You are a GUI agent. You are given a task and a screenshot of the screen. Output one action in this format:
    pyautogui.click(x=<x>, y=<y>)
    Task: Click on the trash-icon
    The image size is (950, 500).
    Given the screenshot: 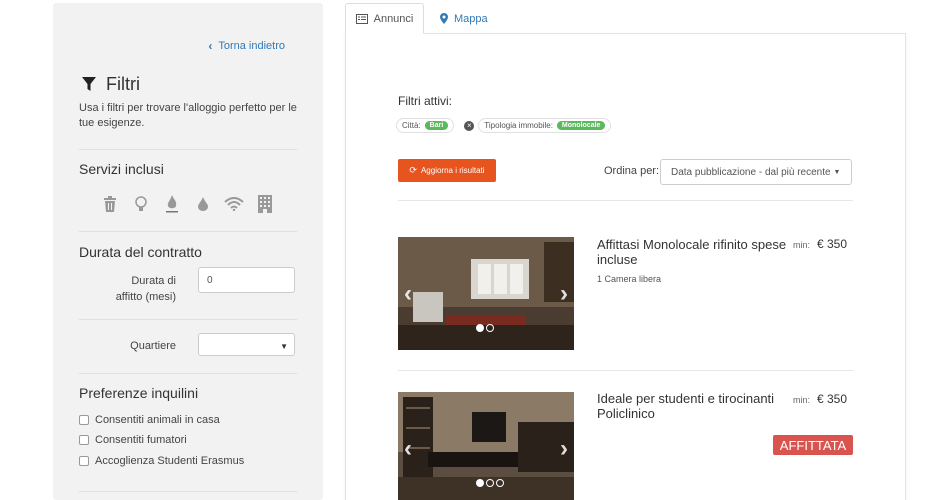 What is the action you would take?
    pyautogui.click(x=109, y=204)
    